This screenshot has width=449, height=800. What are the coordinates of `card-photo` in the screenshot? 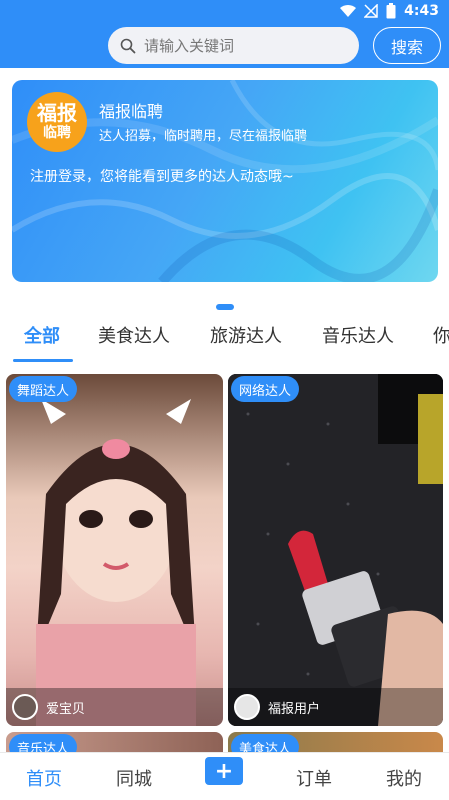 It's located at (116, 562).